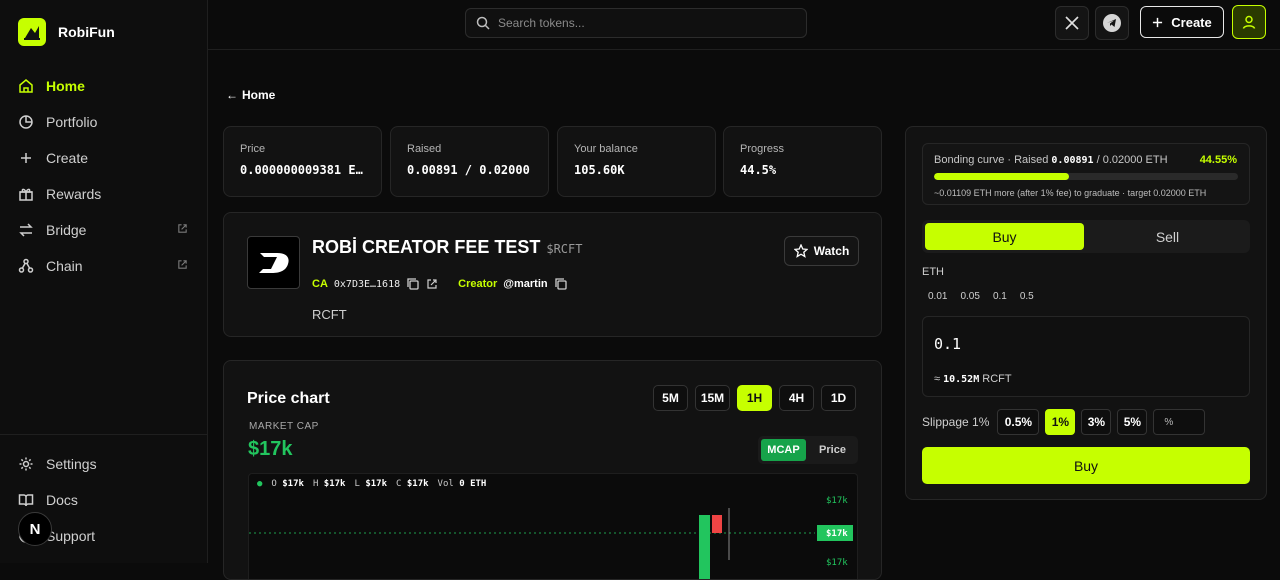 The image size is (1280, 580). What do you see at coordinates (762, 149) in the screenshot?
I see `stat-label: Progress` at bounding box center [762, 149].